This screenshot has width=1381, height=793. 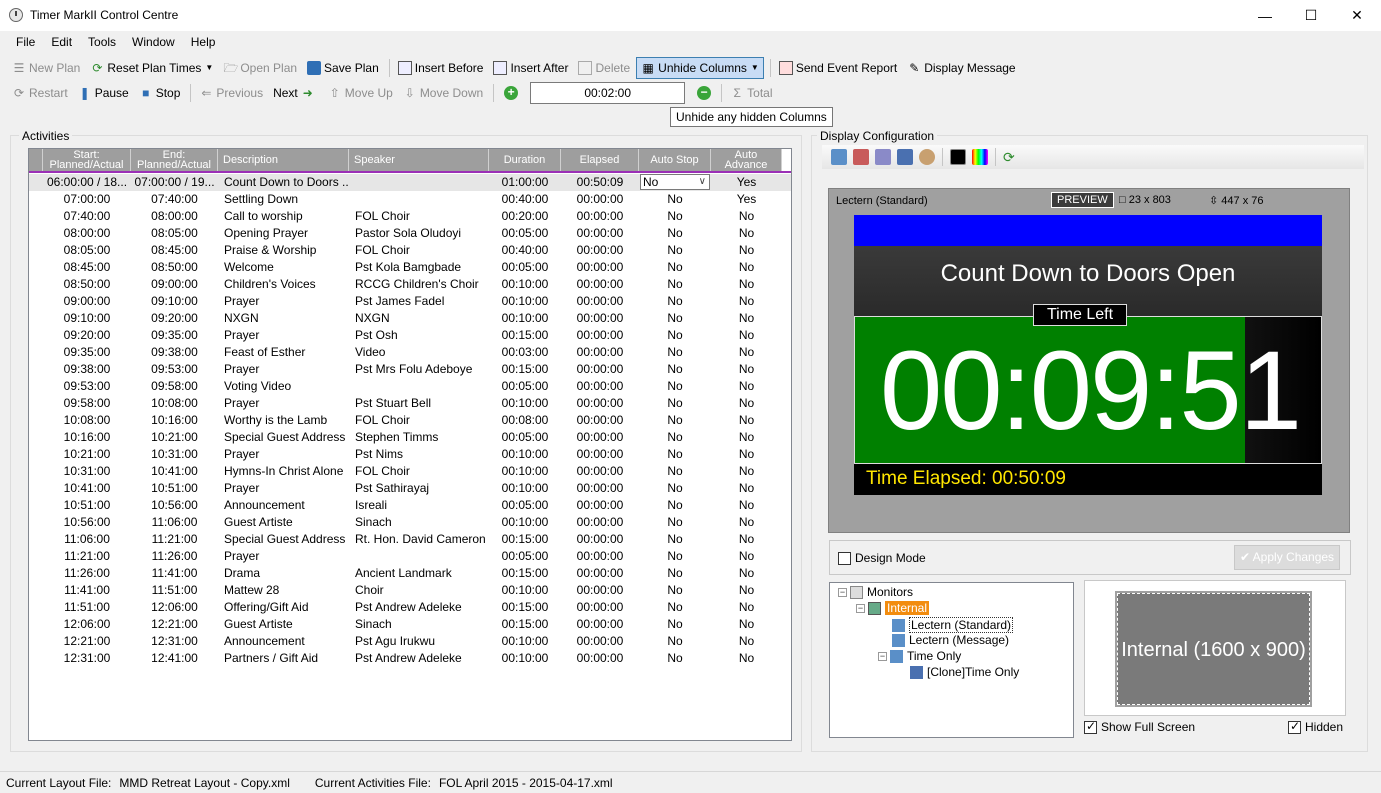 What do you see at coordinates (1315, 727) in the screenshot?
I see `hidden-checkbox: Hidden` at bounding box center [1315, 727].